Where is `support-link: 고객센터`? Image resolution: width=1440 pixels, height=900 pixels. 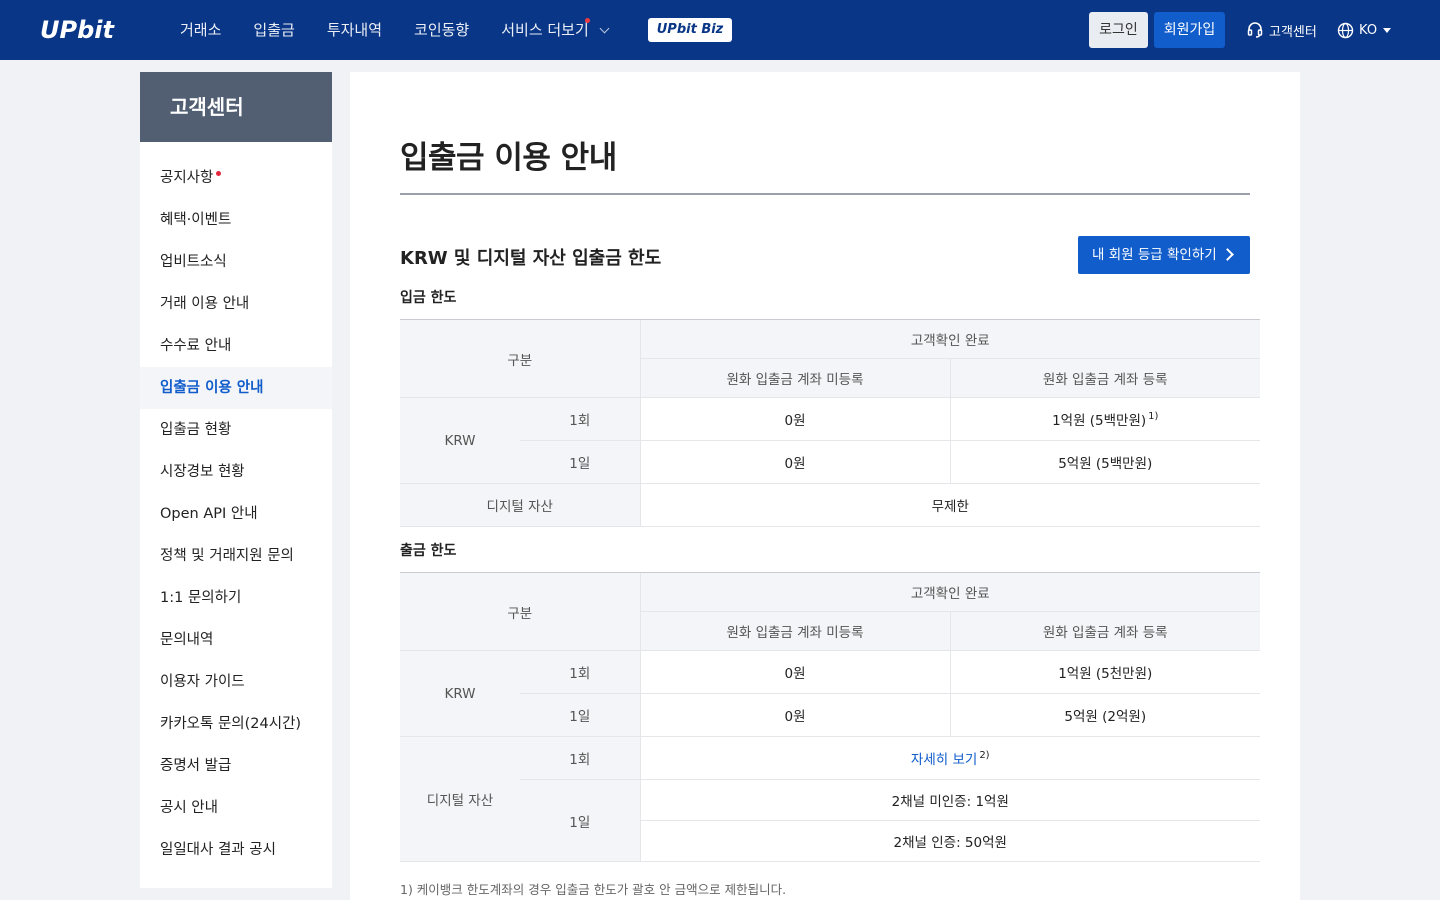
support-link: 고객센터 is located at coordinates (1281, 30).